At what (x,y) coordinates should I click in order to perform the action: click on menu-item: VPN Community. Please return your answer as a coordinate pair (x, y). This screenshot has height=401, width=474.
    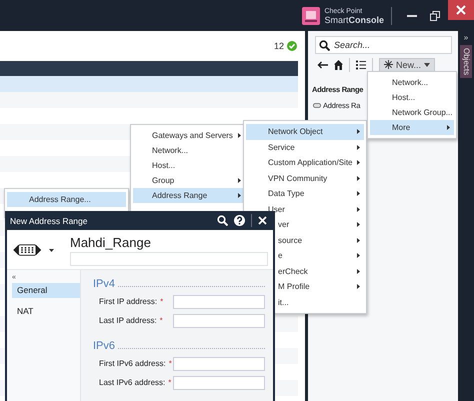
    Looking at the image, I should click on (305, 178).